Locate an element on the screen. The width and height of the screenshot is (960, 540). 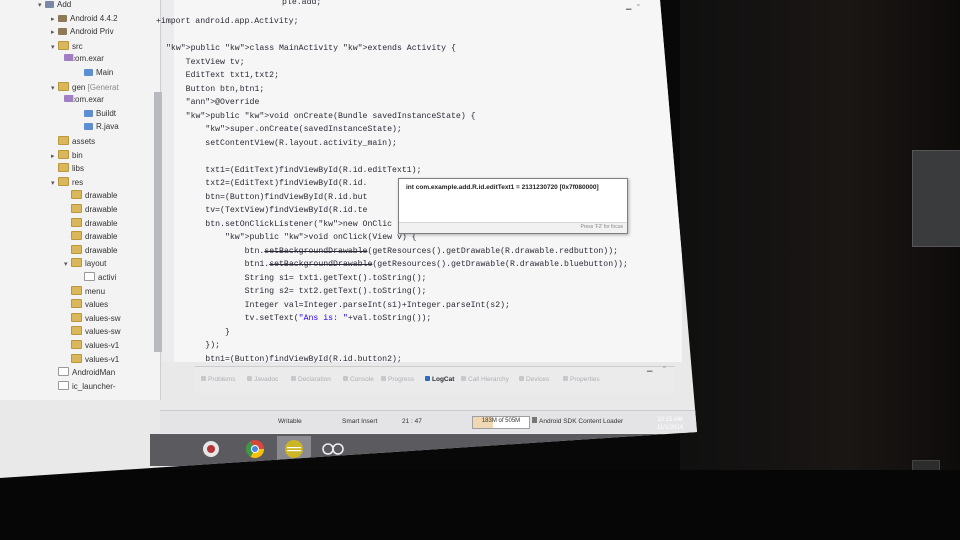
explorer-item: assets is located at coordinates (73, 141).